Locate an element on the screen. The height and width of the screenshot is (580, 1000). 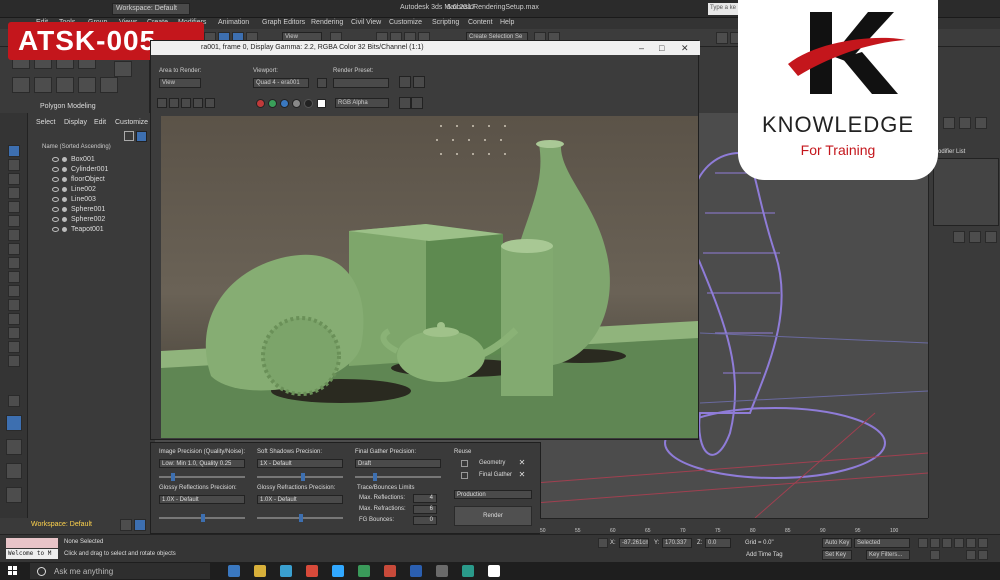
create-tab-icon is located at coordinates (949, 123).